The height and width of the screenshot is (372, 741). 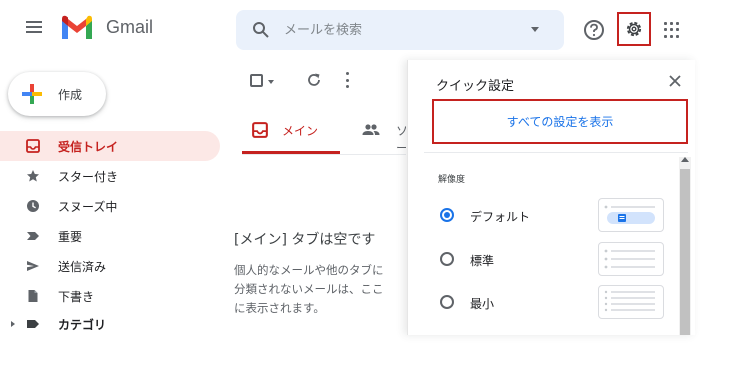 What do you see at coordinates (371, 132) in the screenshot?
I see `people-icon` at bounding box center [371, 132].